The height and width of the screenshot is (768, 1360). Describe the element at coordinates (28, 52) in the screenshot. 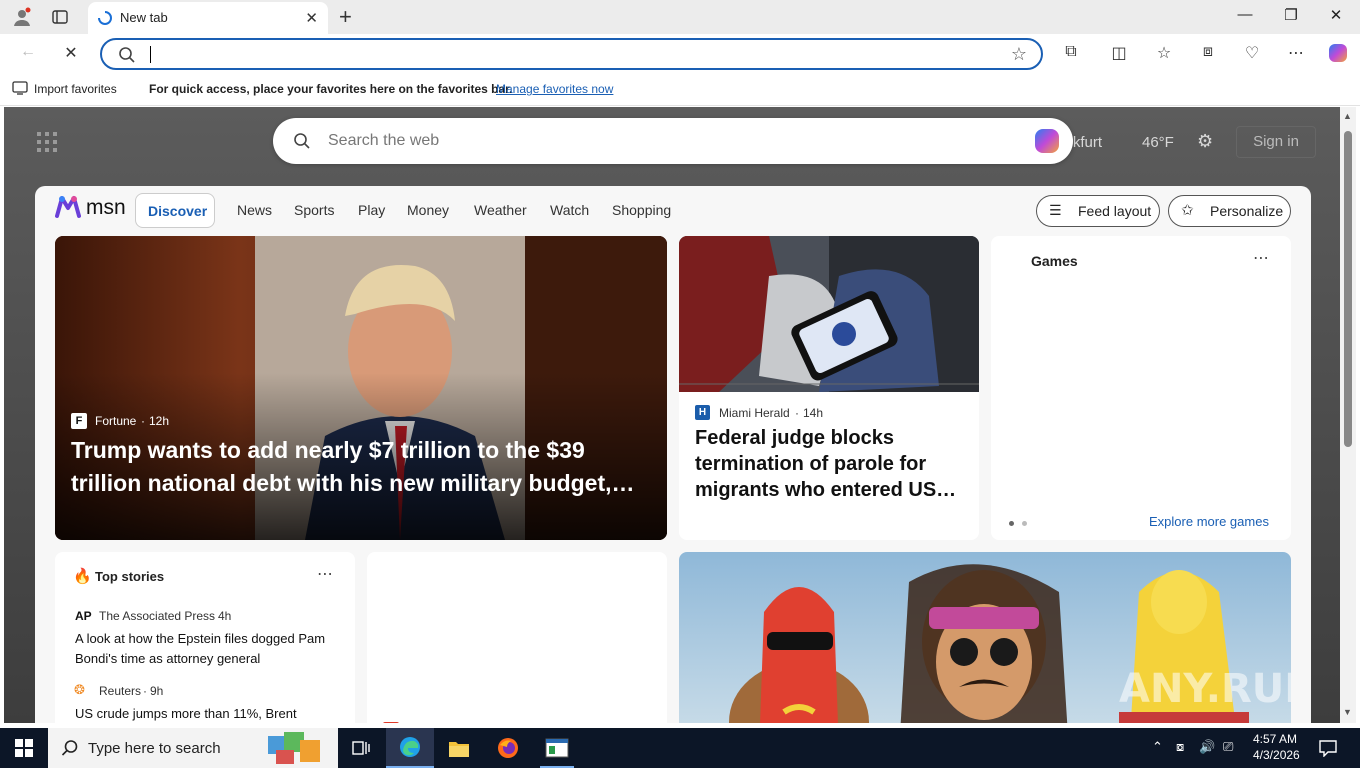

I see `back-icon: ←` at that location.